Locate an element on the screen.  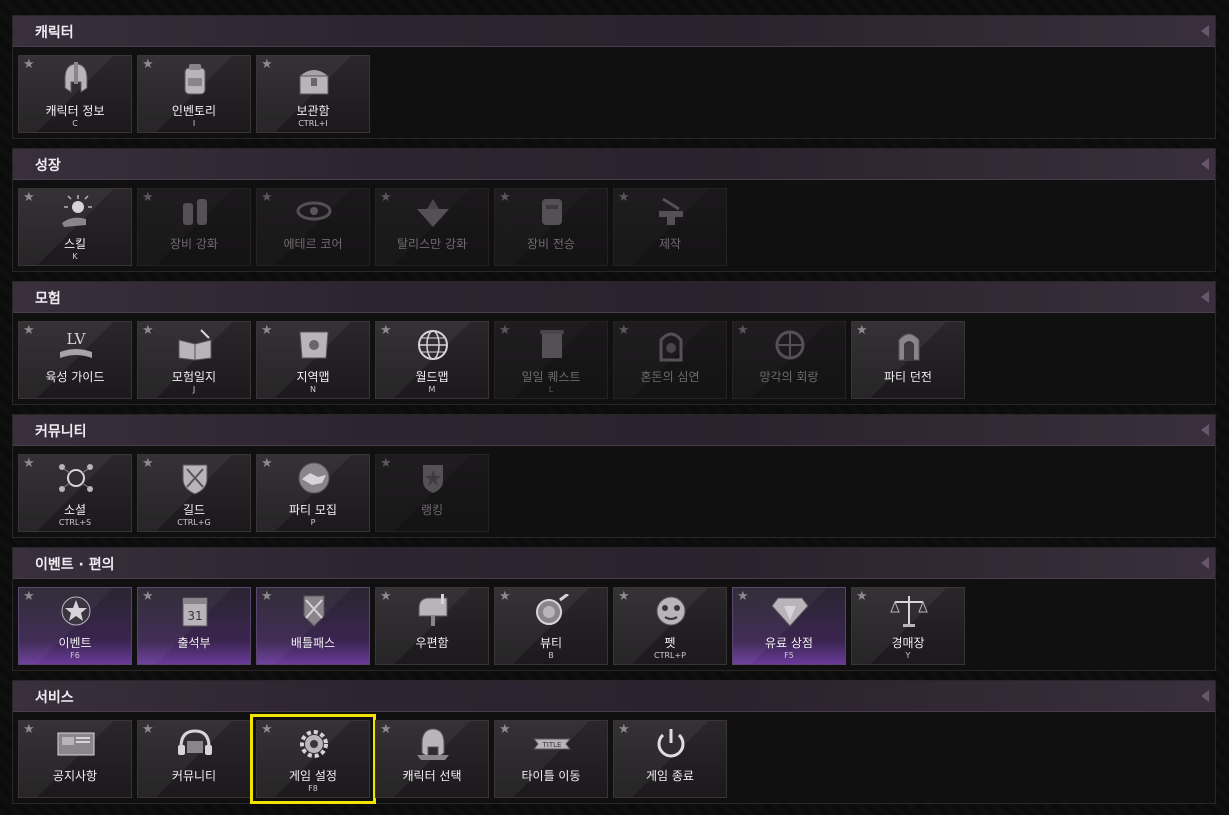
attendance-button: ★ 31 출석부 is located at coordinates (194, 626).